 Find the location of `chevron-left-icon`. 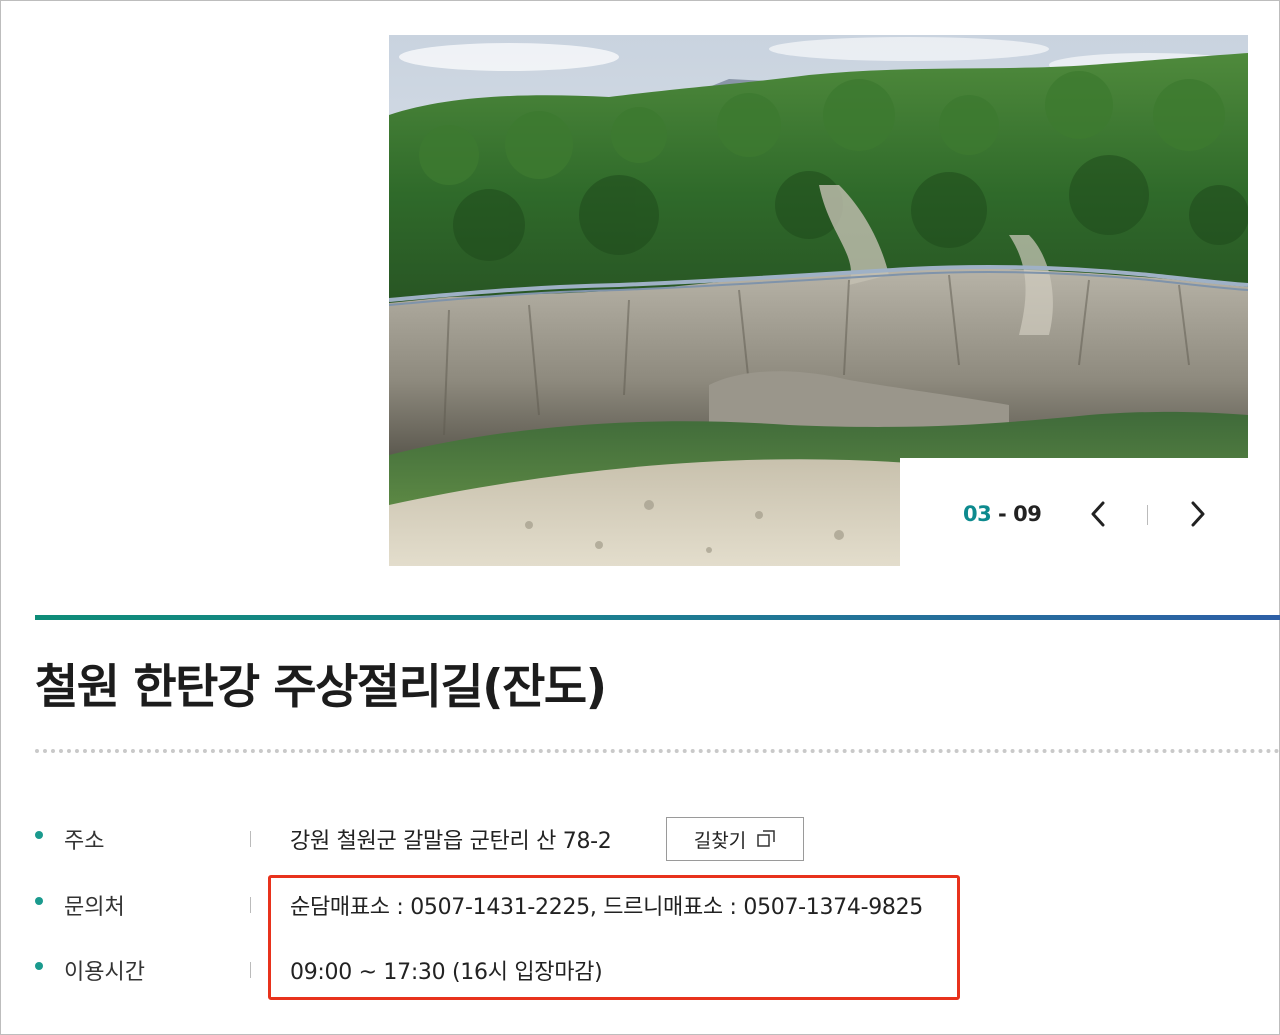

chevron-left-icon is located at coordinates (1098, 514).